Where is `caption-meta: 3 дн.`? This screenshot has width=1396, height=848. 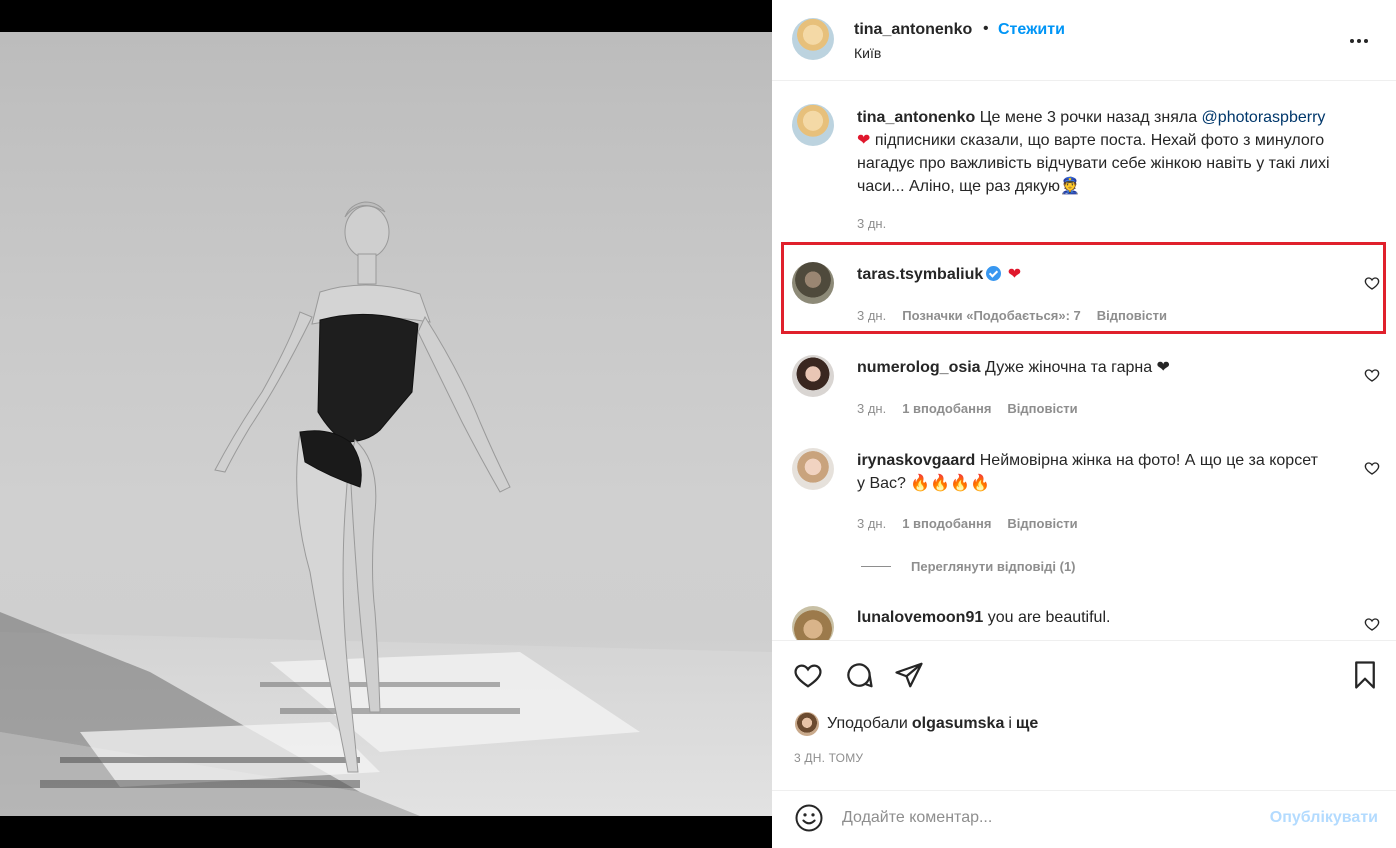 caption-meta: 3 дн. is located at coordinates (871, 223).